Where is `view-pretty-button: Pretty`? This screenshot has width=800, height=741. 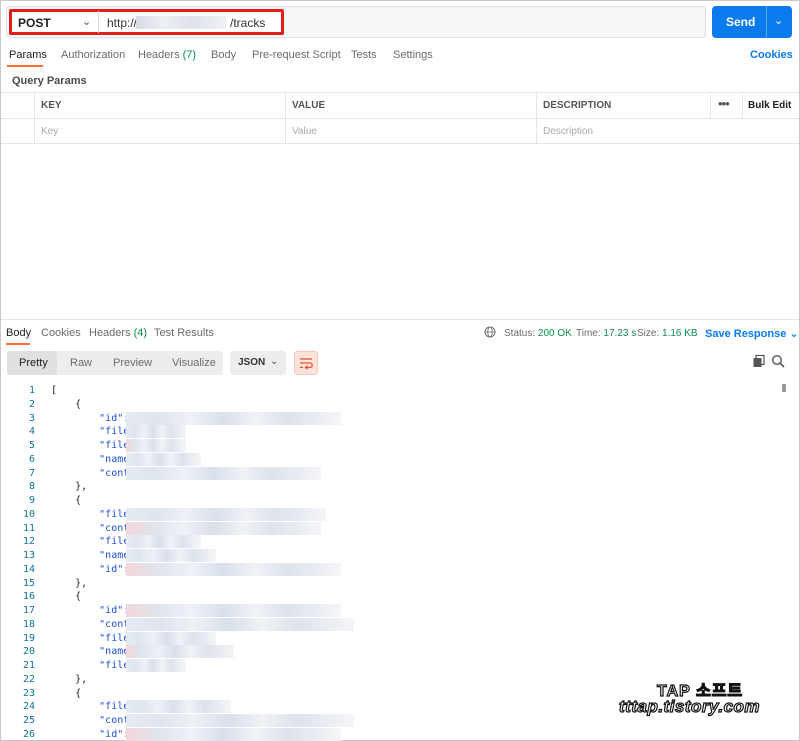
view-pretty-button: Pretty is located at coordinates (33, 363).